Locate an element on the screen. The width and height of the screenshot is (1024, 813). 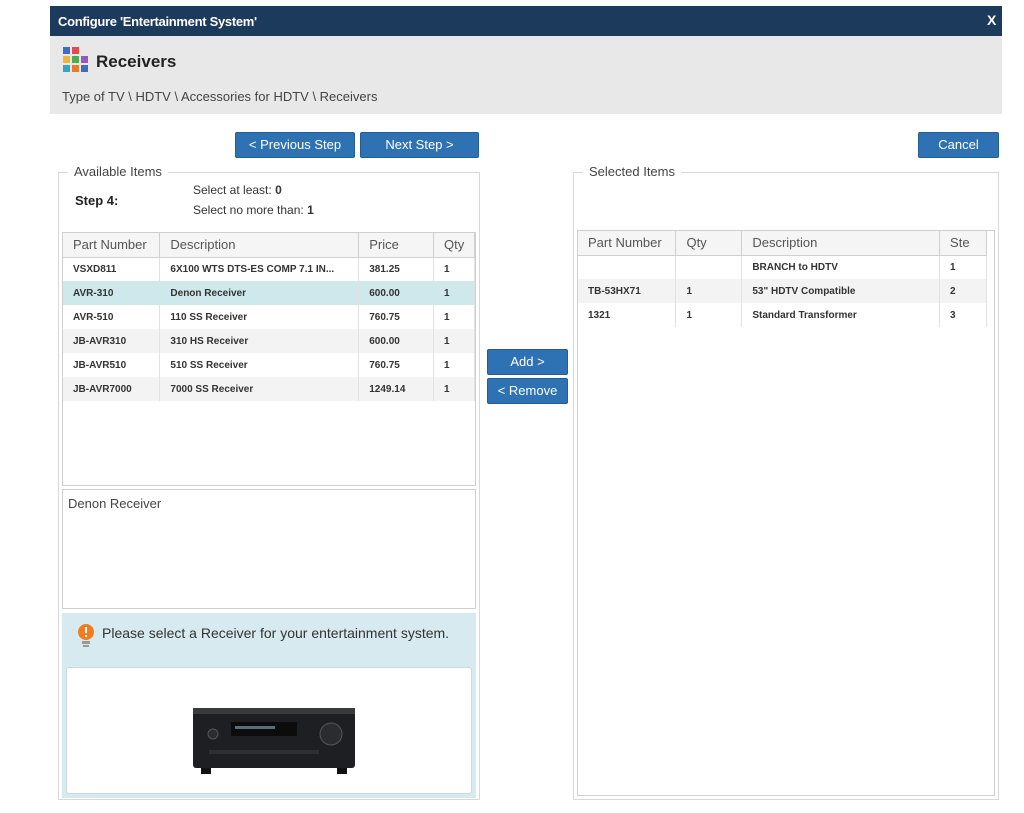
column-header: Ste is located at coordinates (963, 243).